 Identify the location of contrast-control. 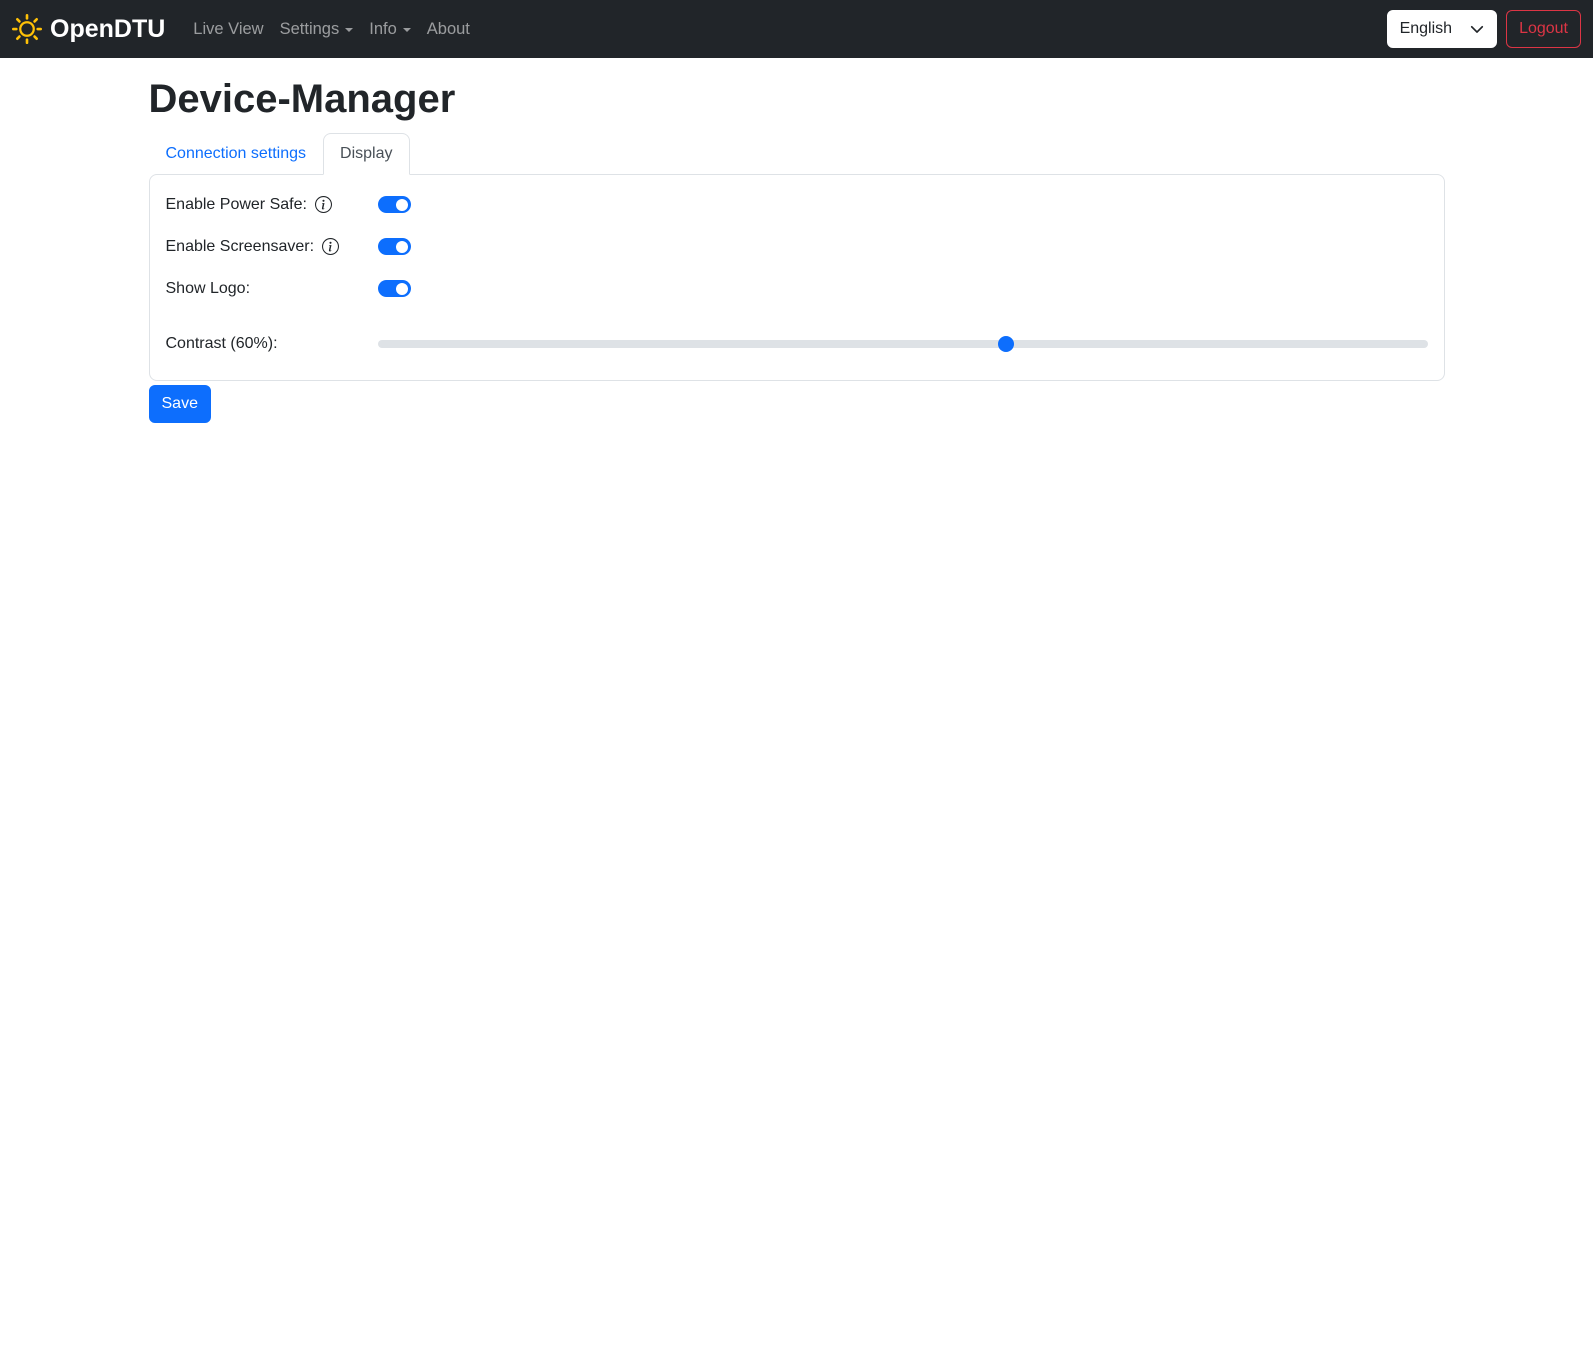
(902, 343).